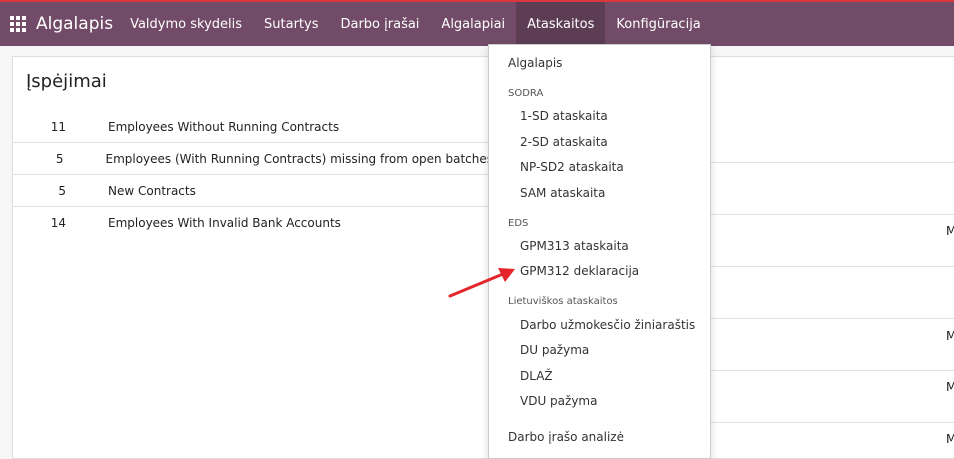 This screenshot has height=459, width=954. Describe the element at coordinates (579, 271) in the screenshot. I see `dropdown-item-gpm312: GPM312 deklaracija` at that location.